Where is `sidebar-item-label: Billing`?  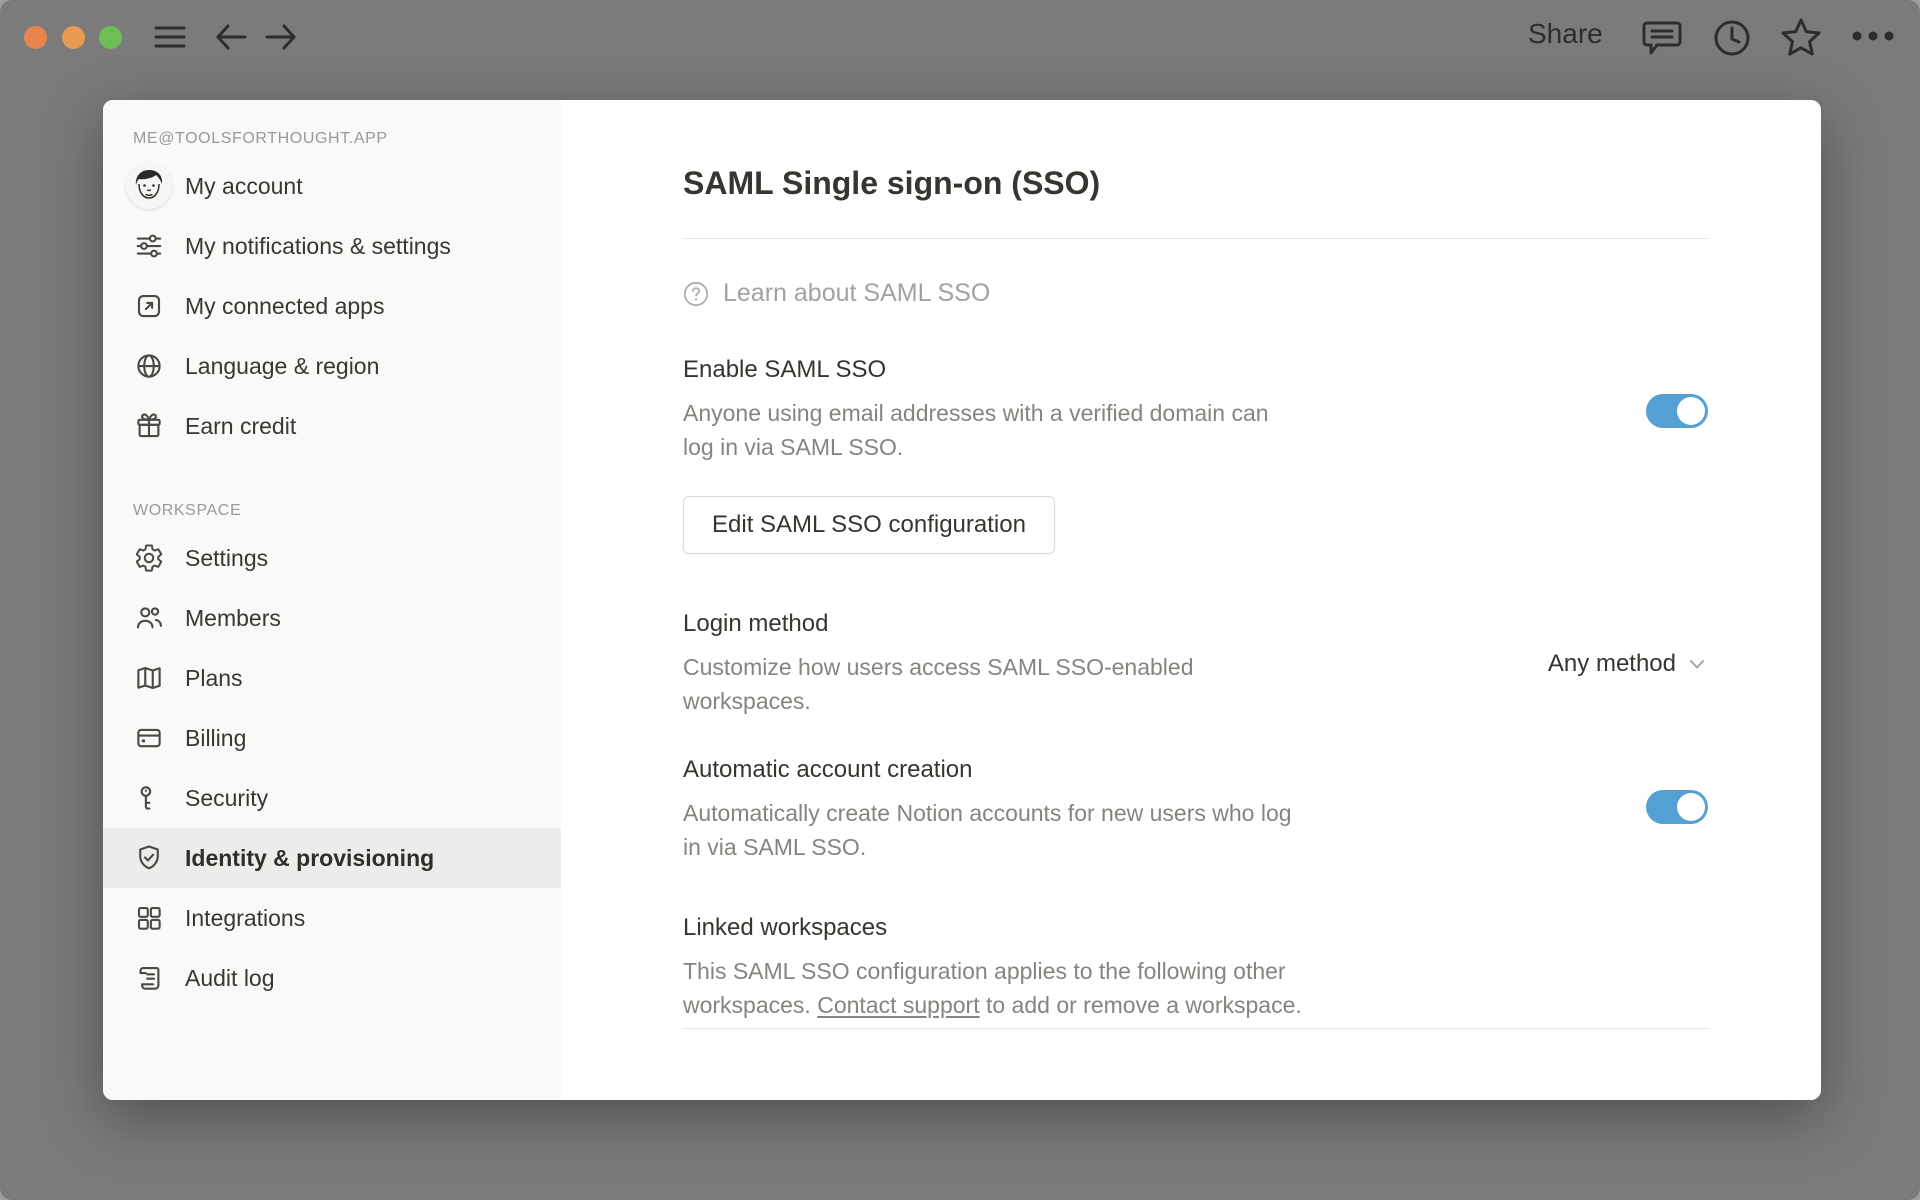 sidebar-item-label: Billing is located at coordinates (216, 737).